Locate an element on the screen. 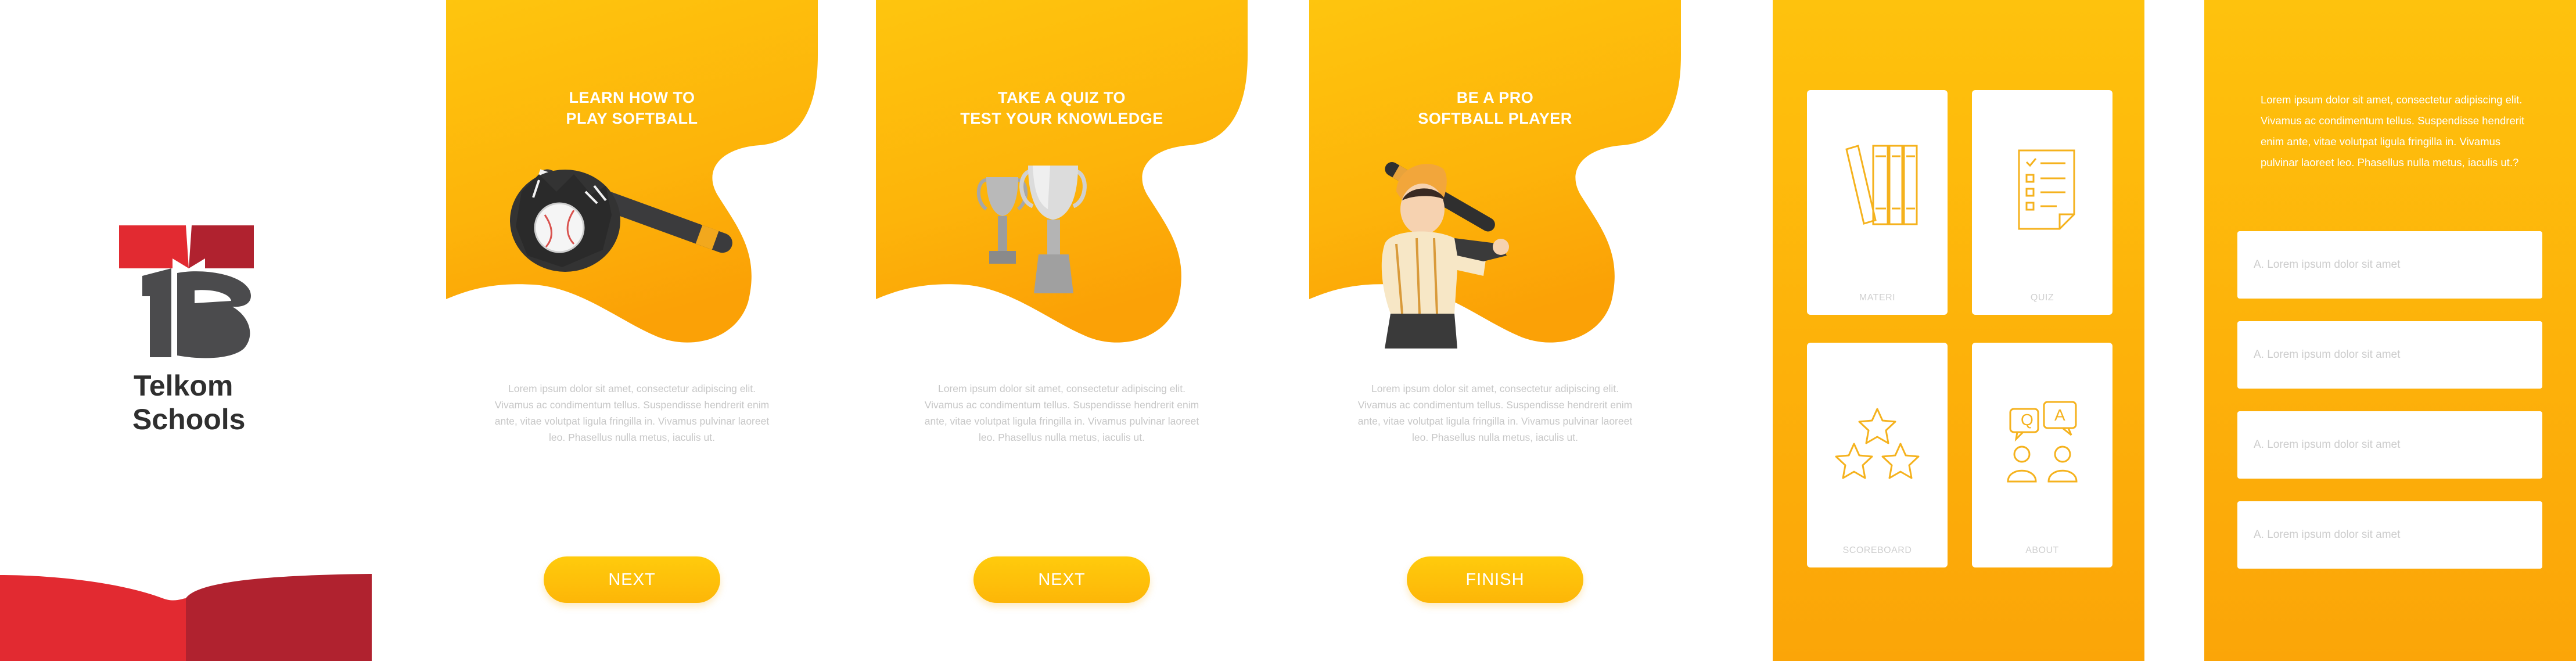  svg-text: A is located at coordinates (2059, 415).